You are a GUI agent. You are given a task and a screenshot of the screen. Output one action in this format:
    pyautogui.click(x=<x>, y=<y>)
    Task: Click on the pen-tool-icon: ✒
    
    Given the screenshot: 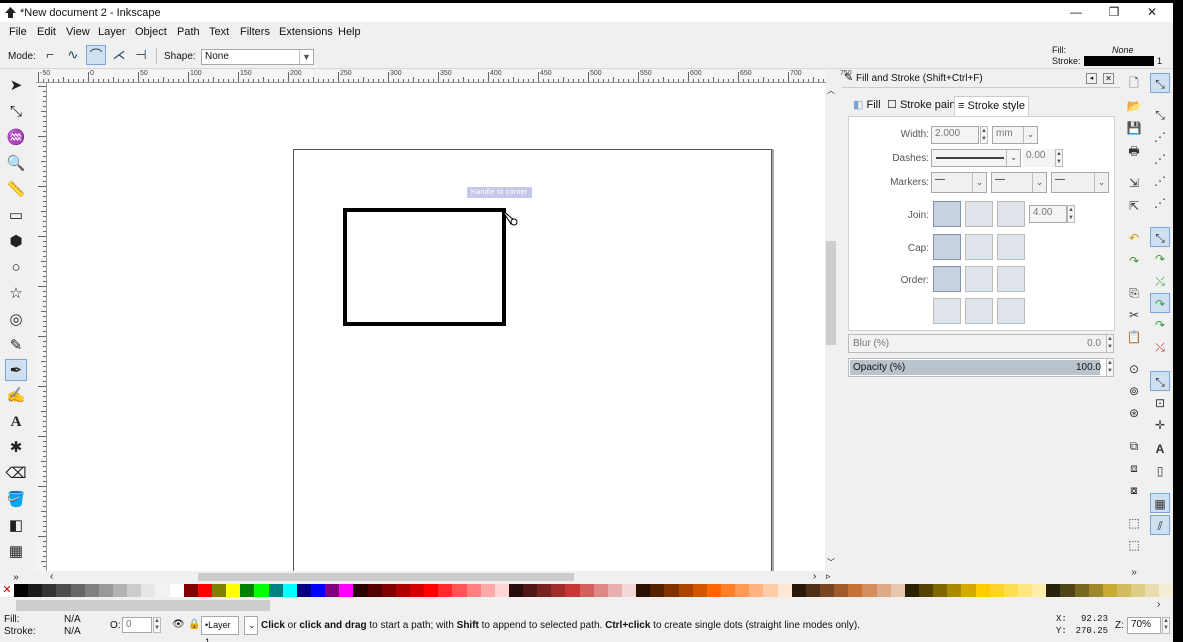 What is the action you would take?
    pyautogui.click(x=16, y=370)
    